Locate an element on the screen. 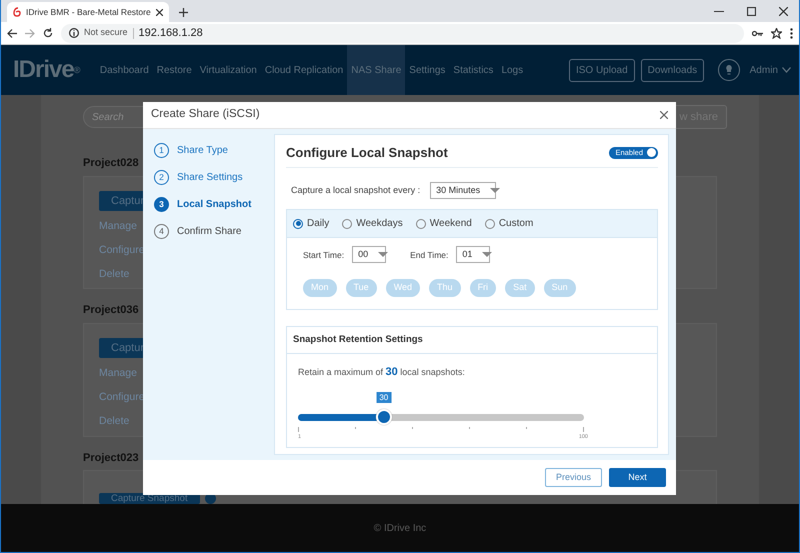 The height and width of the screenshot is (553, 800). project-title: Project036 is located at coordinates (111, 310).